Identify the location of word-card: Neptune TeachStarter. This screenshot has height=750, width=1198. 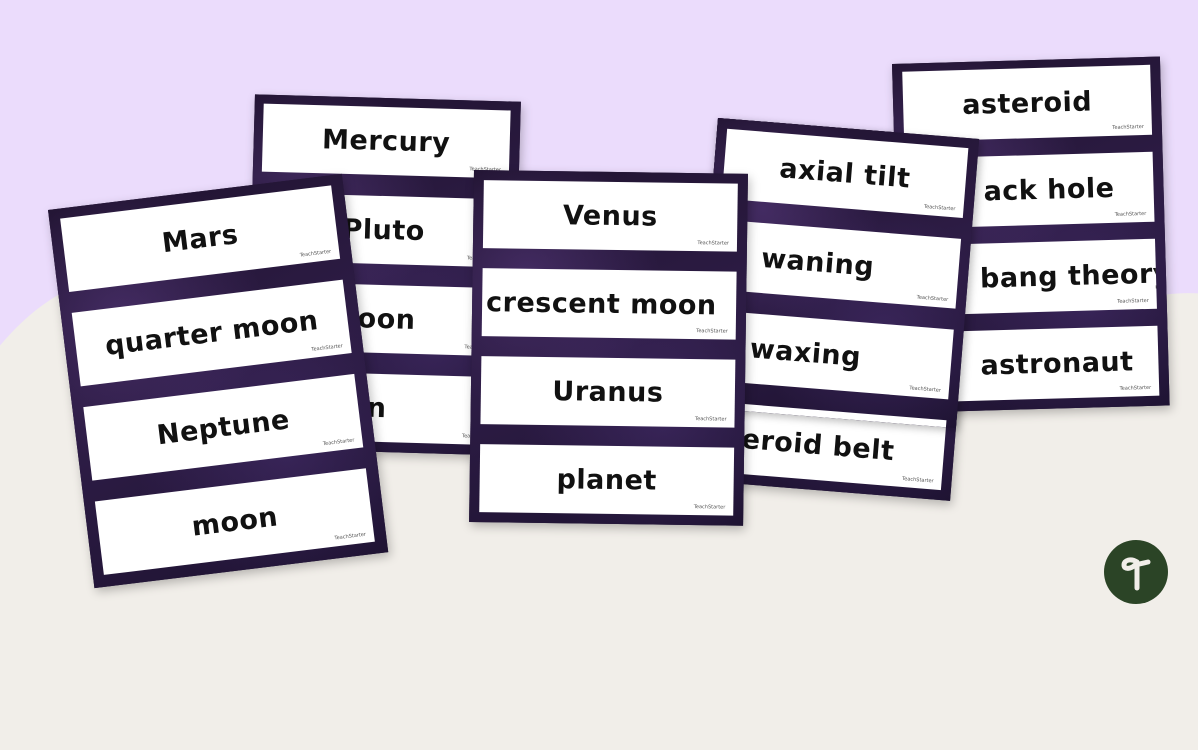
(223, 427).